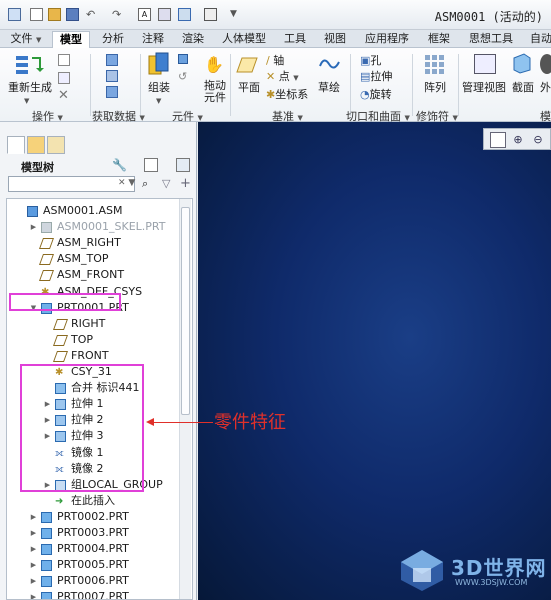 The height and width of the screenshot is (600, 551). I want to click on refit-icon, so click(498, 140).